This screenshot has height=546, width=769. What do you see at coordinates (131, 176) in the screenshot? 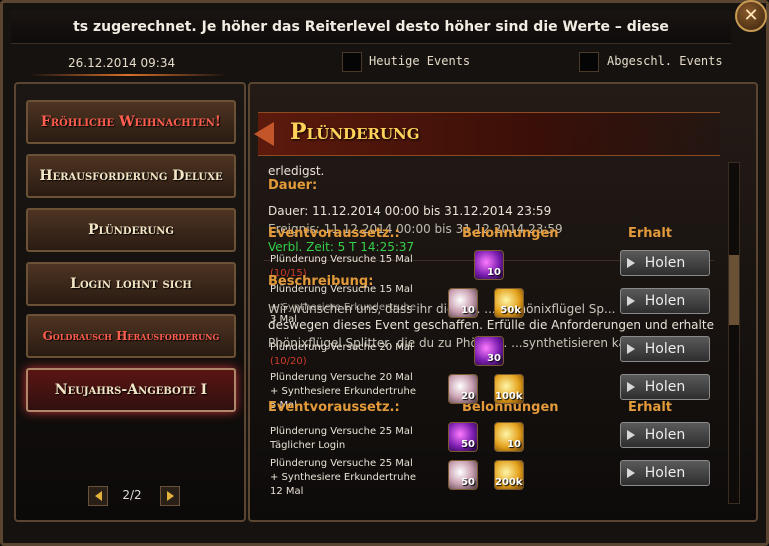
I see `sidebar-item-herausforderung-deluxe: Herausforderung Deluxe` at bounding box center [131, 176].